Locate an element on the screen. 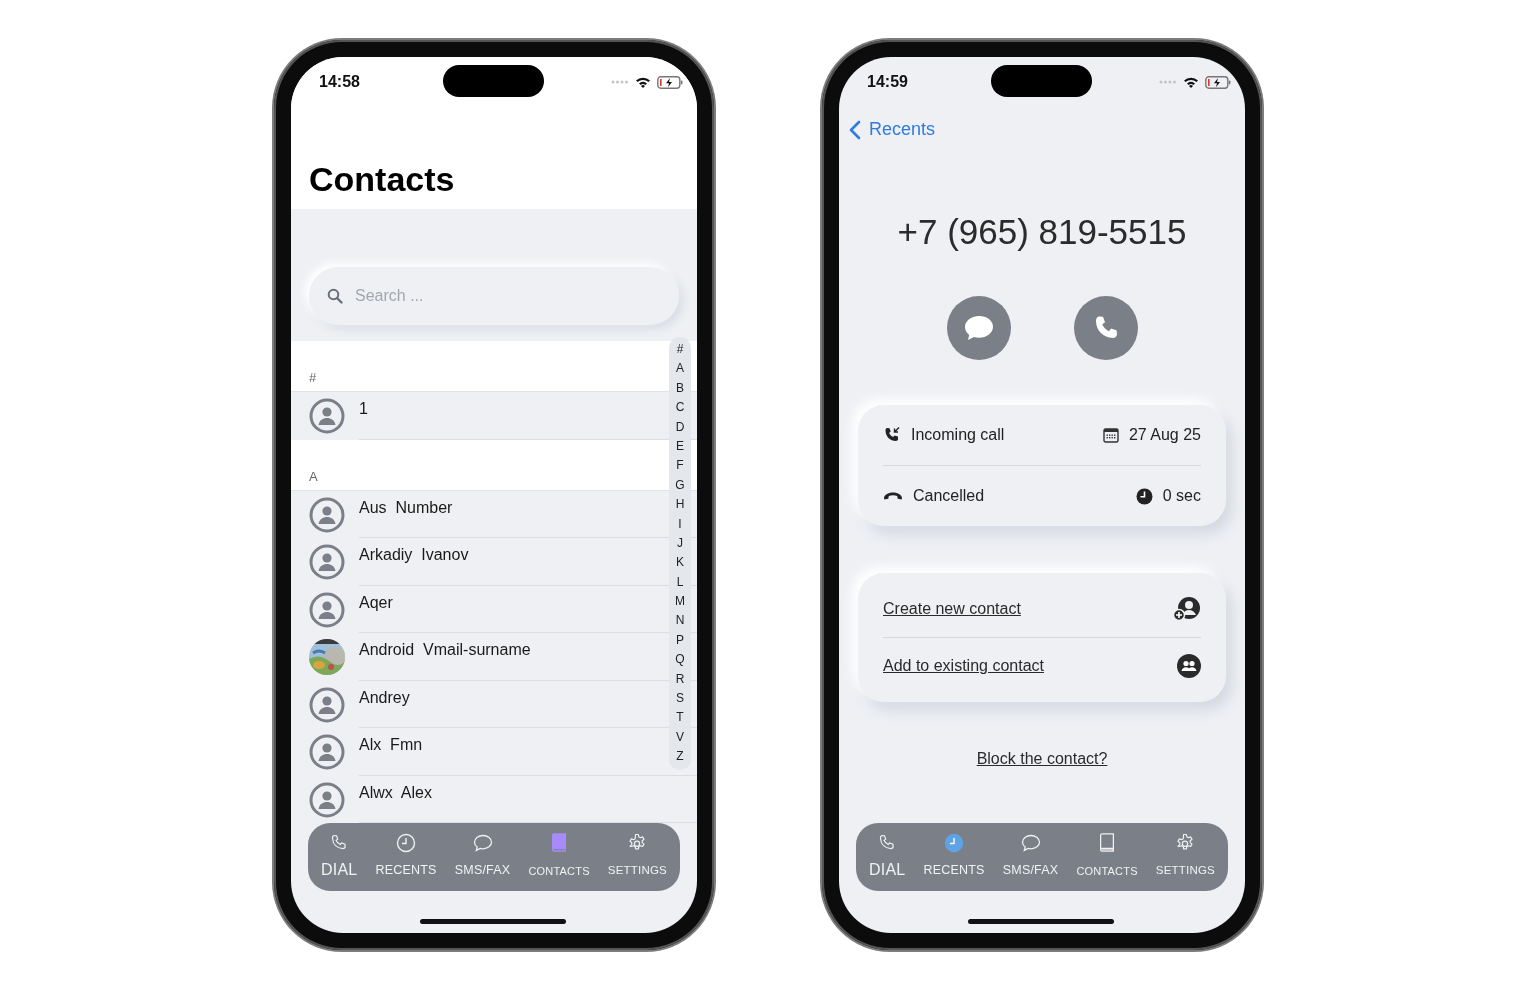 The width and height of the screenshot is (1536, 989). index-letter: # is located at coordinates (680, 350).